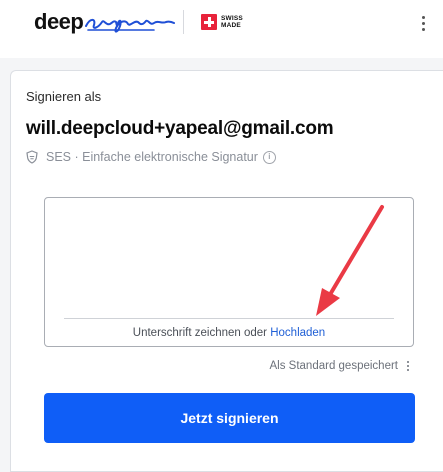 This screenshot has height=472, width=443. Describe the element at coordinates (229, 318) in the screenshot. I see `signature-baseline` at that location.